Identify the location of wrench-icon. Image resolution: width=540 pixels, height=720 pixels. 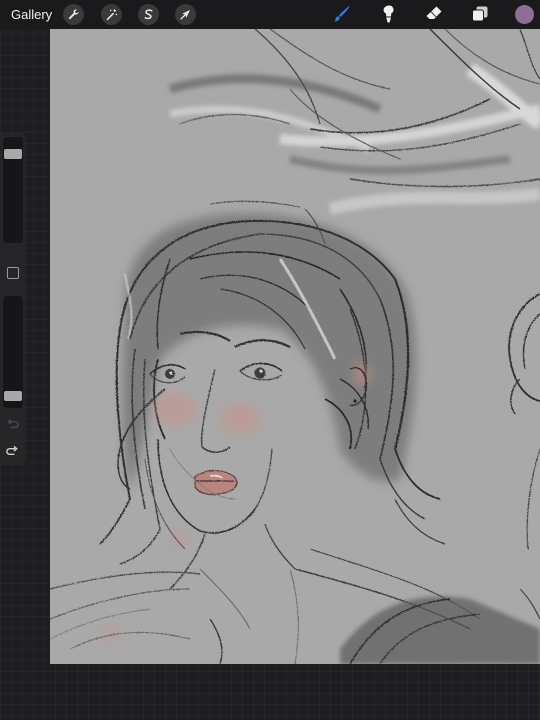
(73, 14).